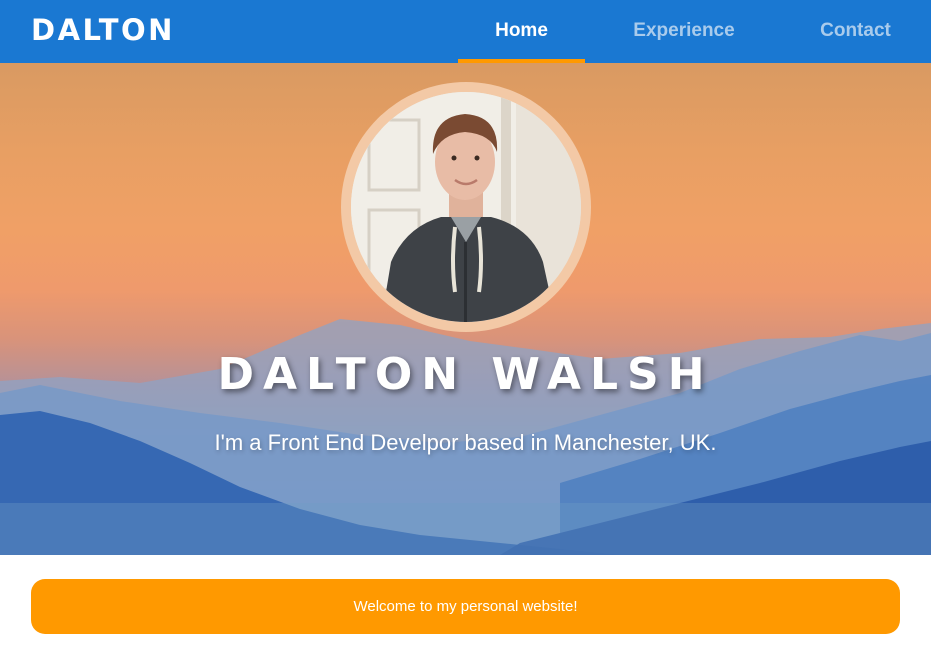 The width and height of the screenshot is (931, 646). I want to click on welcome-banner: Welcome to my personal website!, so click(465, 606).